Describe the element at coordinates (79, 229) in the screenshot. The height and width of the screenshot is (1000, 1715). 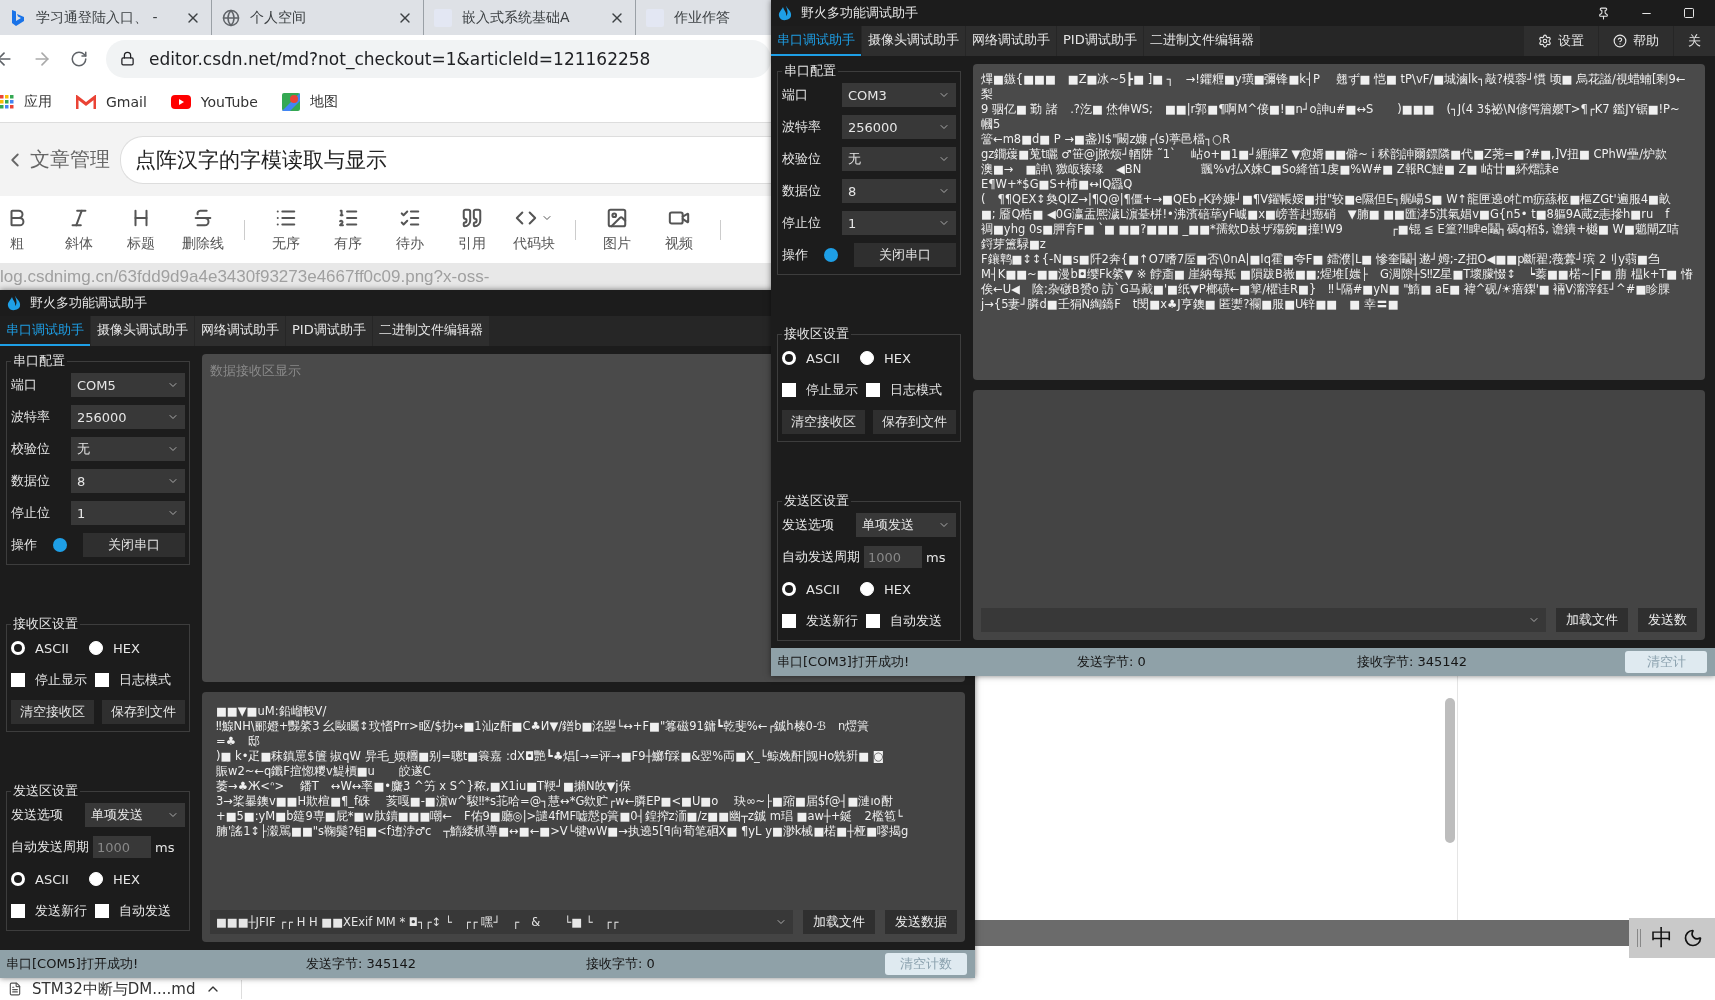
I see `editor-tool-button: 斜体` at that location.